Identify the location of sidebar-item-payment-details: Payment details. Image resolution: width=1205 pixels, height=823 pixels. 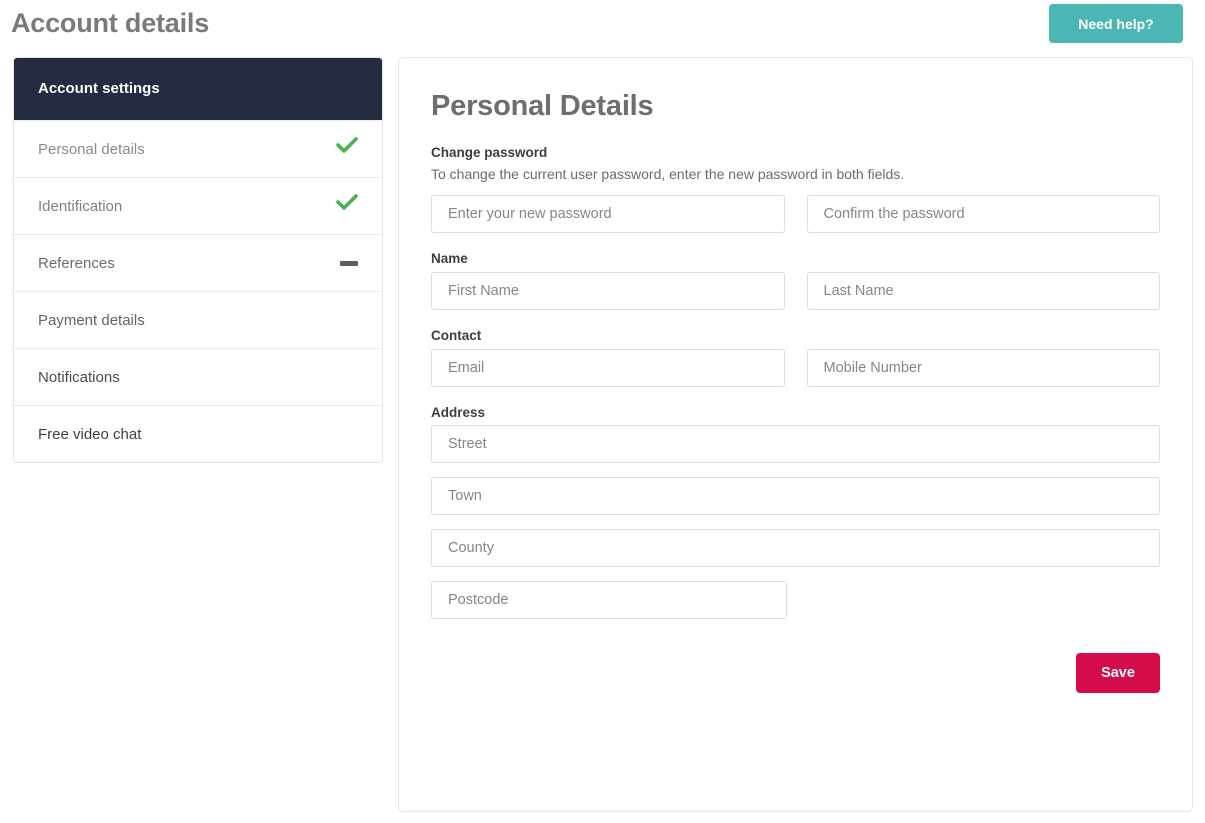
(198, 319).